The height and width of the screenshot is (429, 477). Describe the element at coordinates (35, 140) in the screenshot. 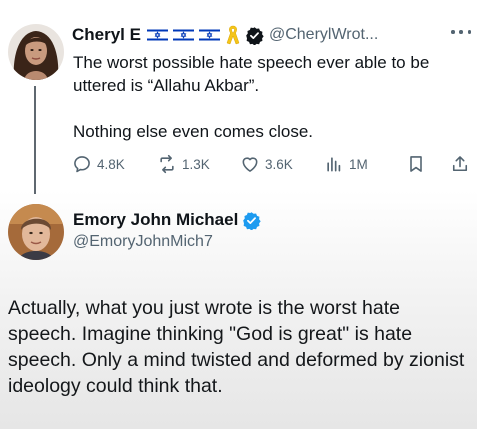

I see `thread-connector-line` at that location.